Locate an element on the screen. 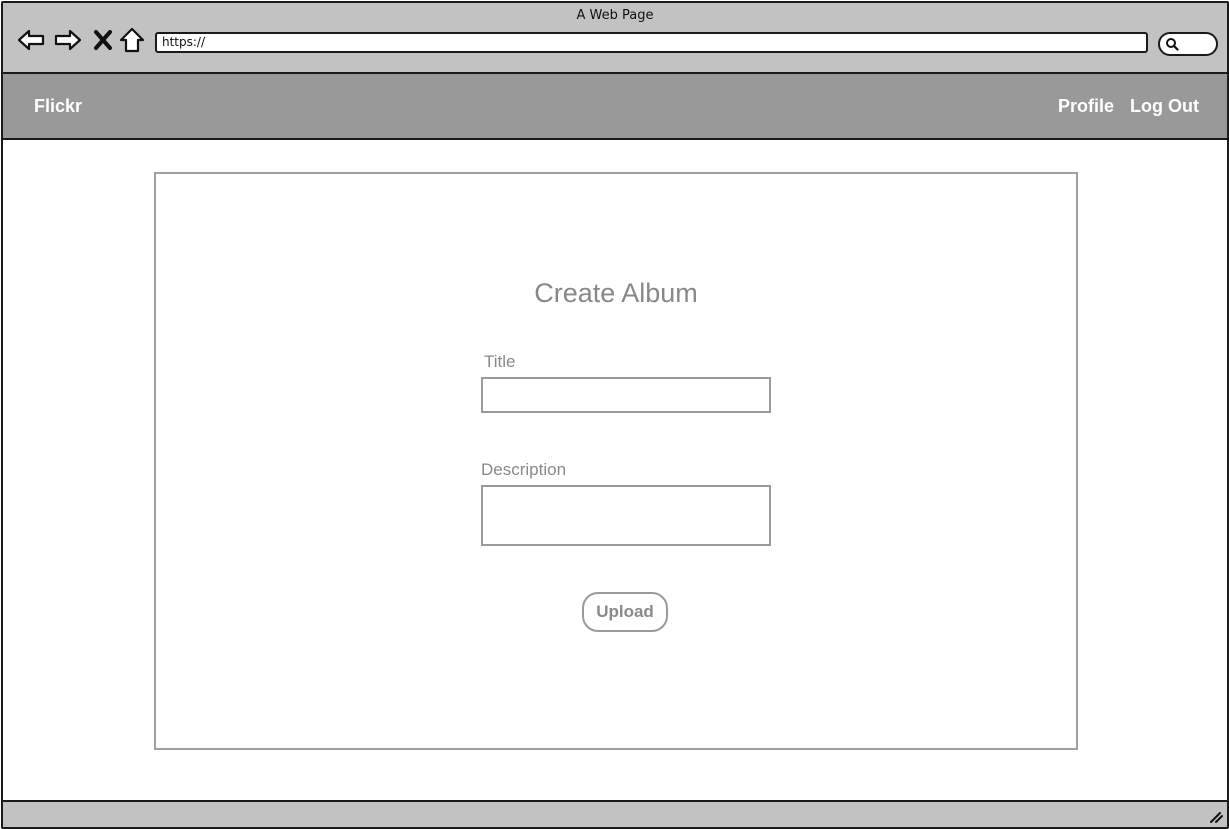 This screenshot has height=829, width=1229. description-label: Description is located at coordinates (524, 469).